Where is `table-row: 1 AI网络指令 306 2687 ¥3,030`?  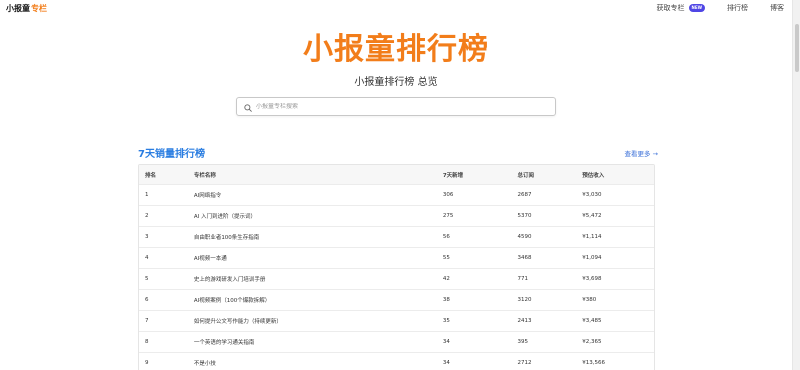 table-row: 1 AI网络指令 306 2687 ¥3,030 is located at coordinates (396, 195).